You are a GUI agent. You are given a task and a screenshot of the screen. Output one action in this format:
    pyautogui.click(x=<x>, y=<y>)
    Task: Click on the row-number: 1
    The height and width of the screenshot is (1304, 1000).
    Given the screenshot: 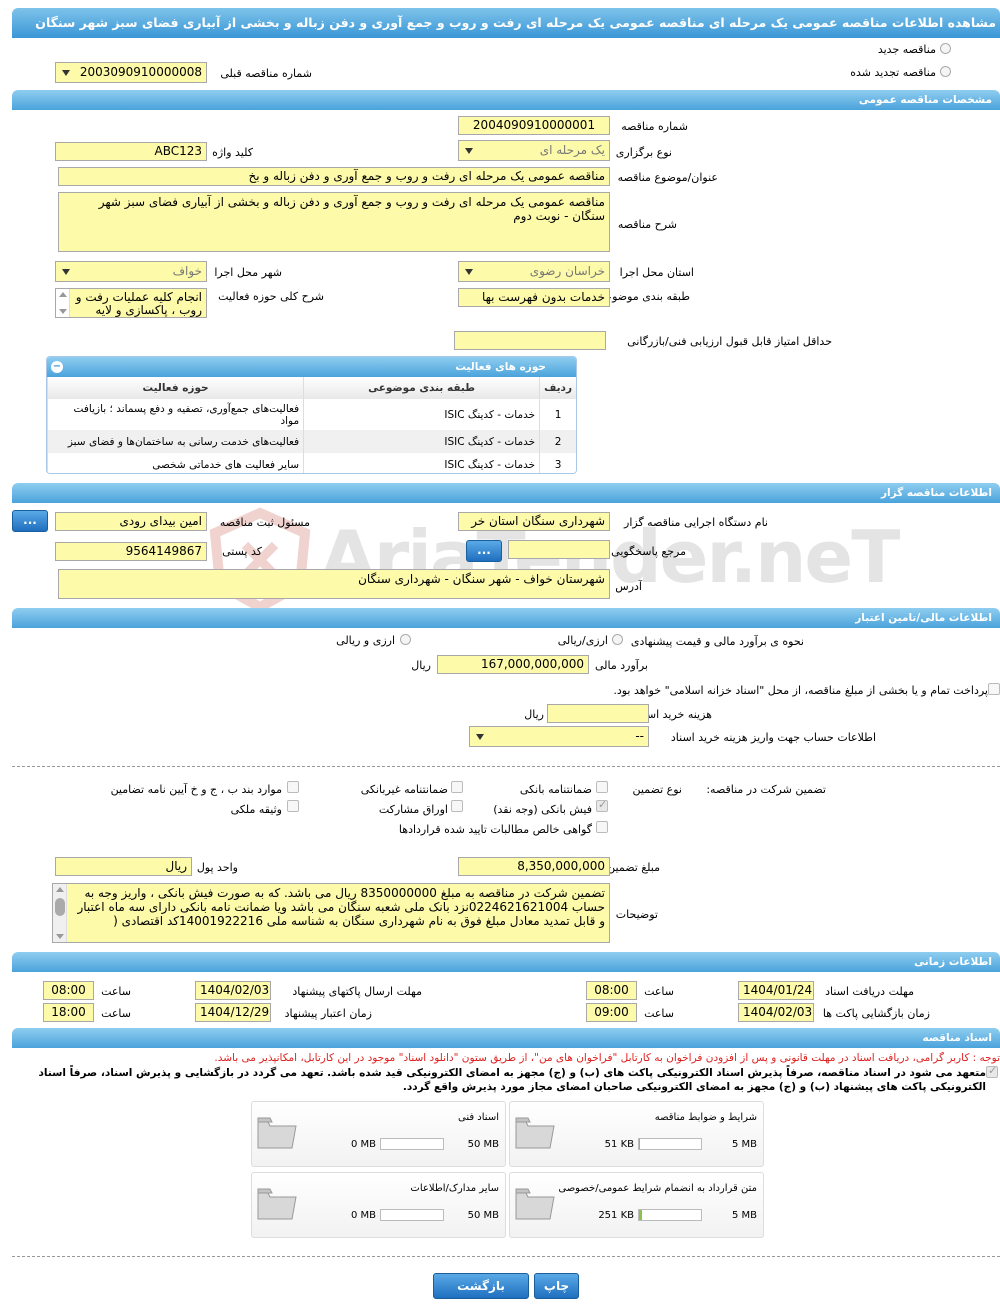 What is the action you would take?
    pyautogui.click(x=557, y=414)
    